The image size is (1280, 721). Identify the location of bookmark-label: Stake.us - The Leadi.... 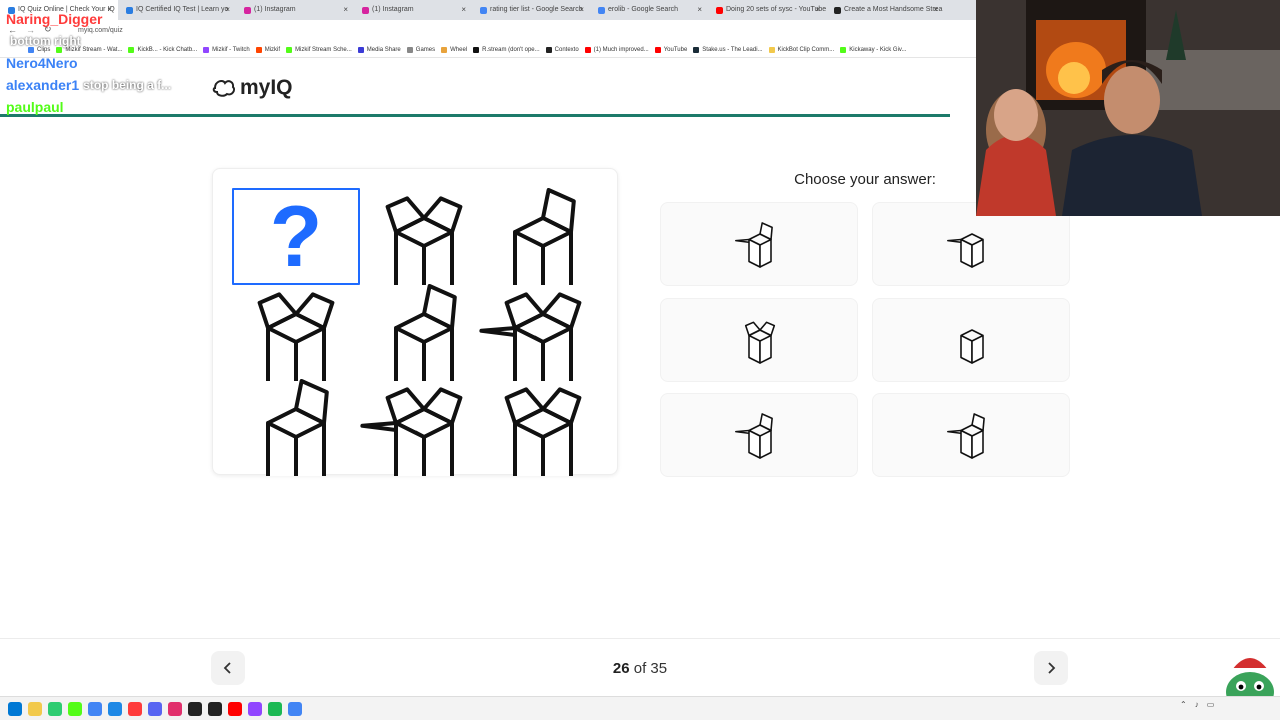
(732, 49).